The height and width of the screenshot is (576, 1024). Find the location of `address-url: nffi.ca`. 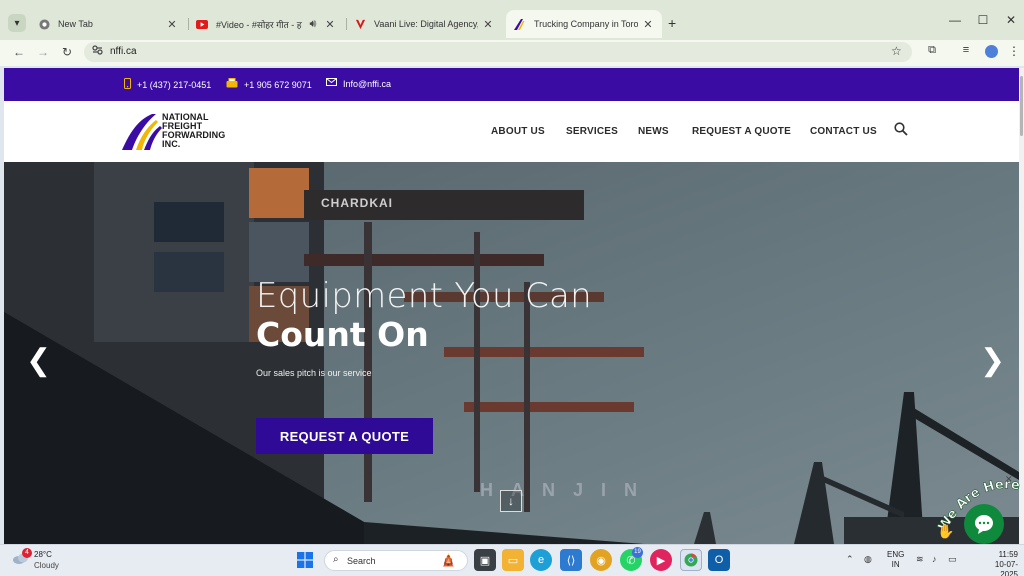

address-url: nffi.ca is located at coordinates (123, 51).